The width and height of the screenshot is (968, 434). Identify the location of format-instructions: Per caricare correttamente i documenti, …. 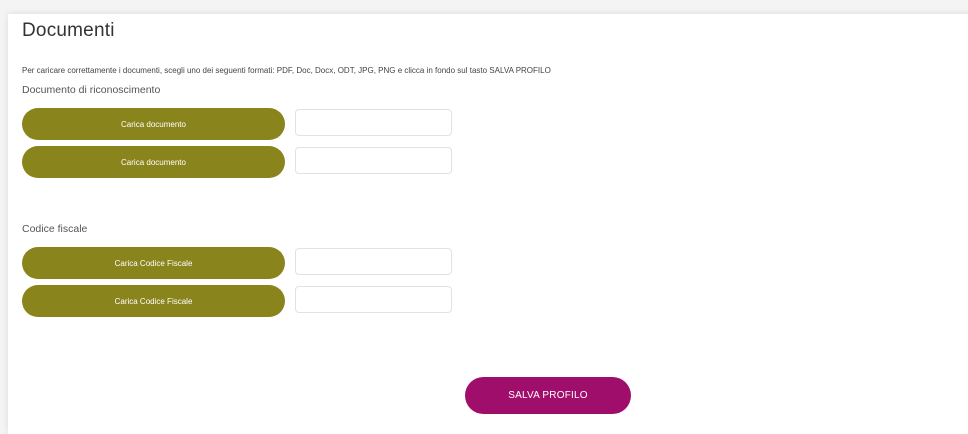
(286, 70).